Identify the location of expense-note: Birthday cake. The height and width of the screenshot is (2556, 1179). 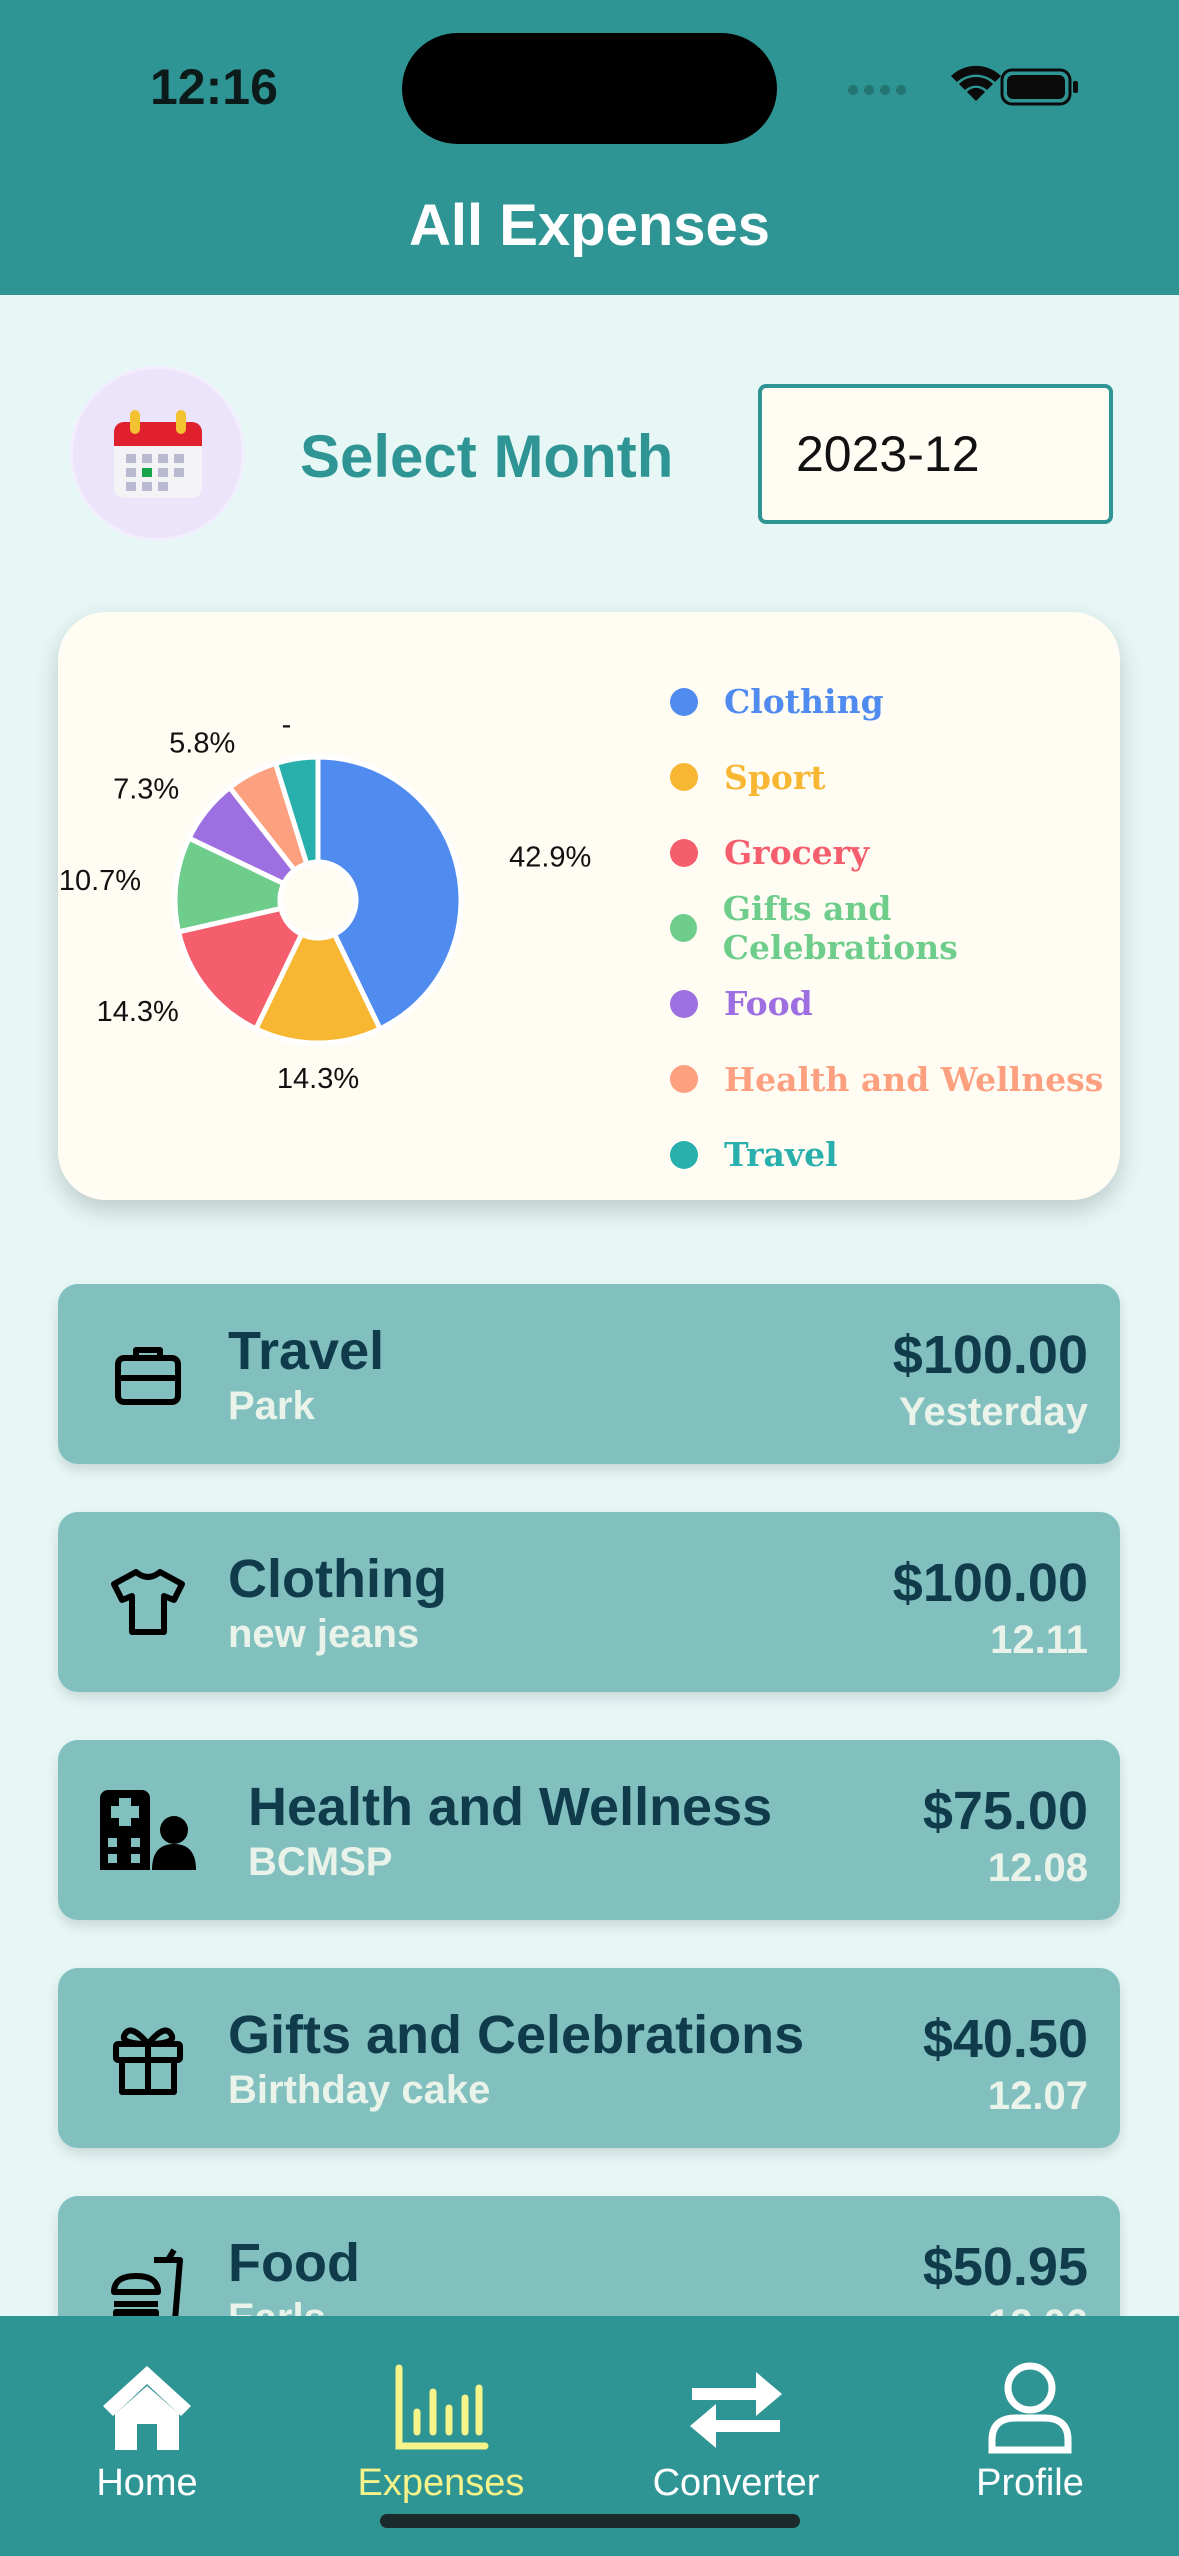
(359, 2090).